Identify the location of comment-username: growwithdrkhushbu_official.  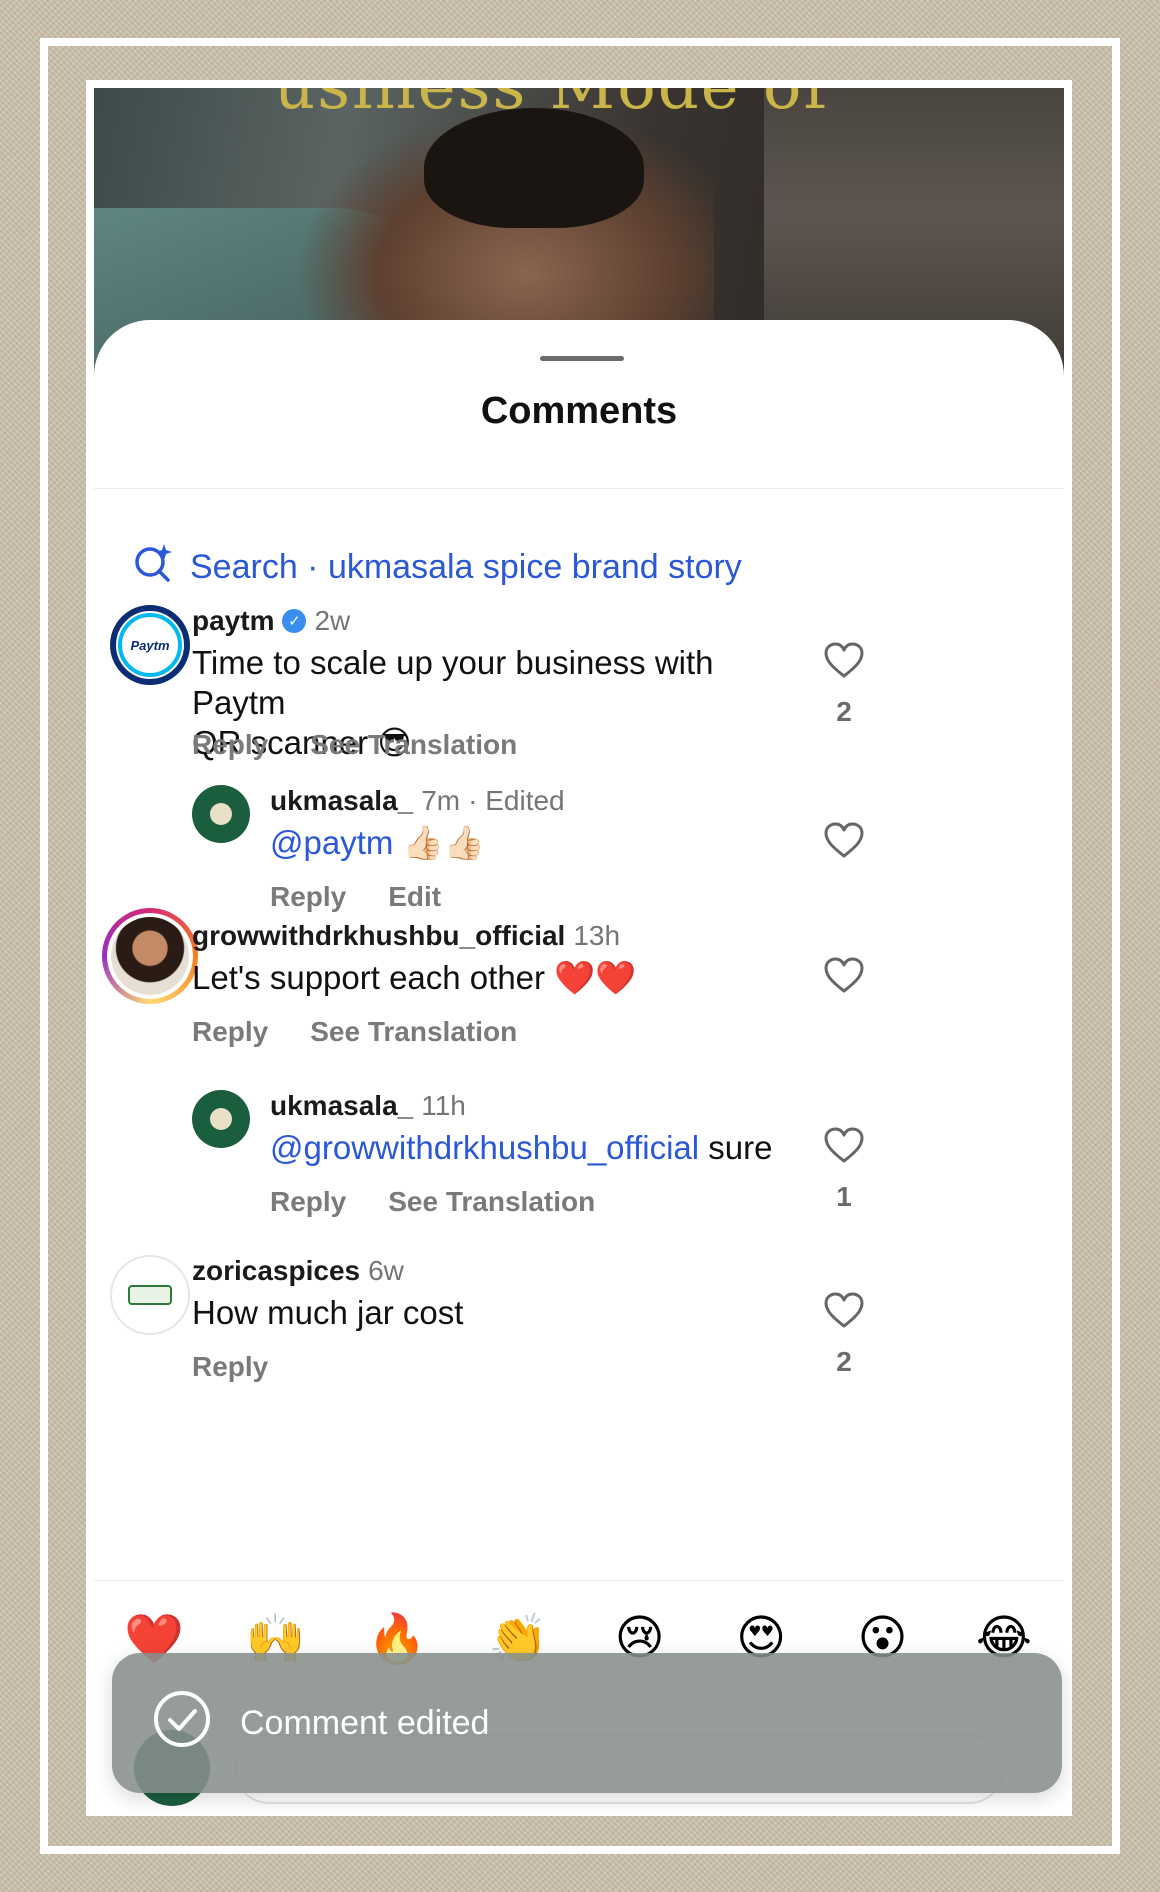
(378, 936).